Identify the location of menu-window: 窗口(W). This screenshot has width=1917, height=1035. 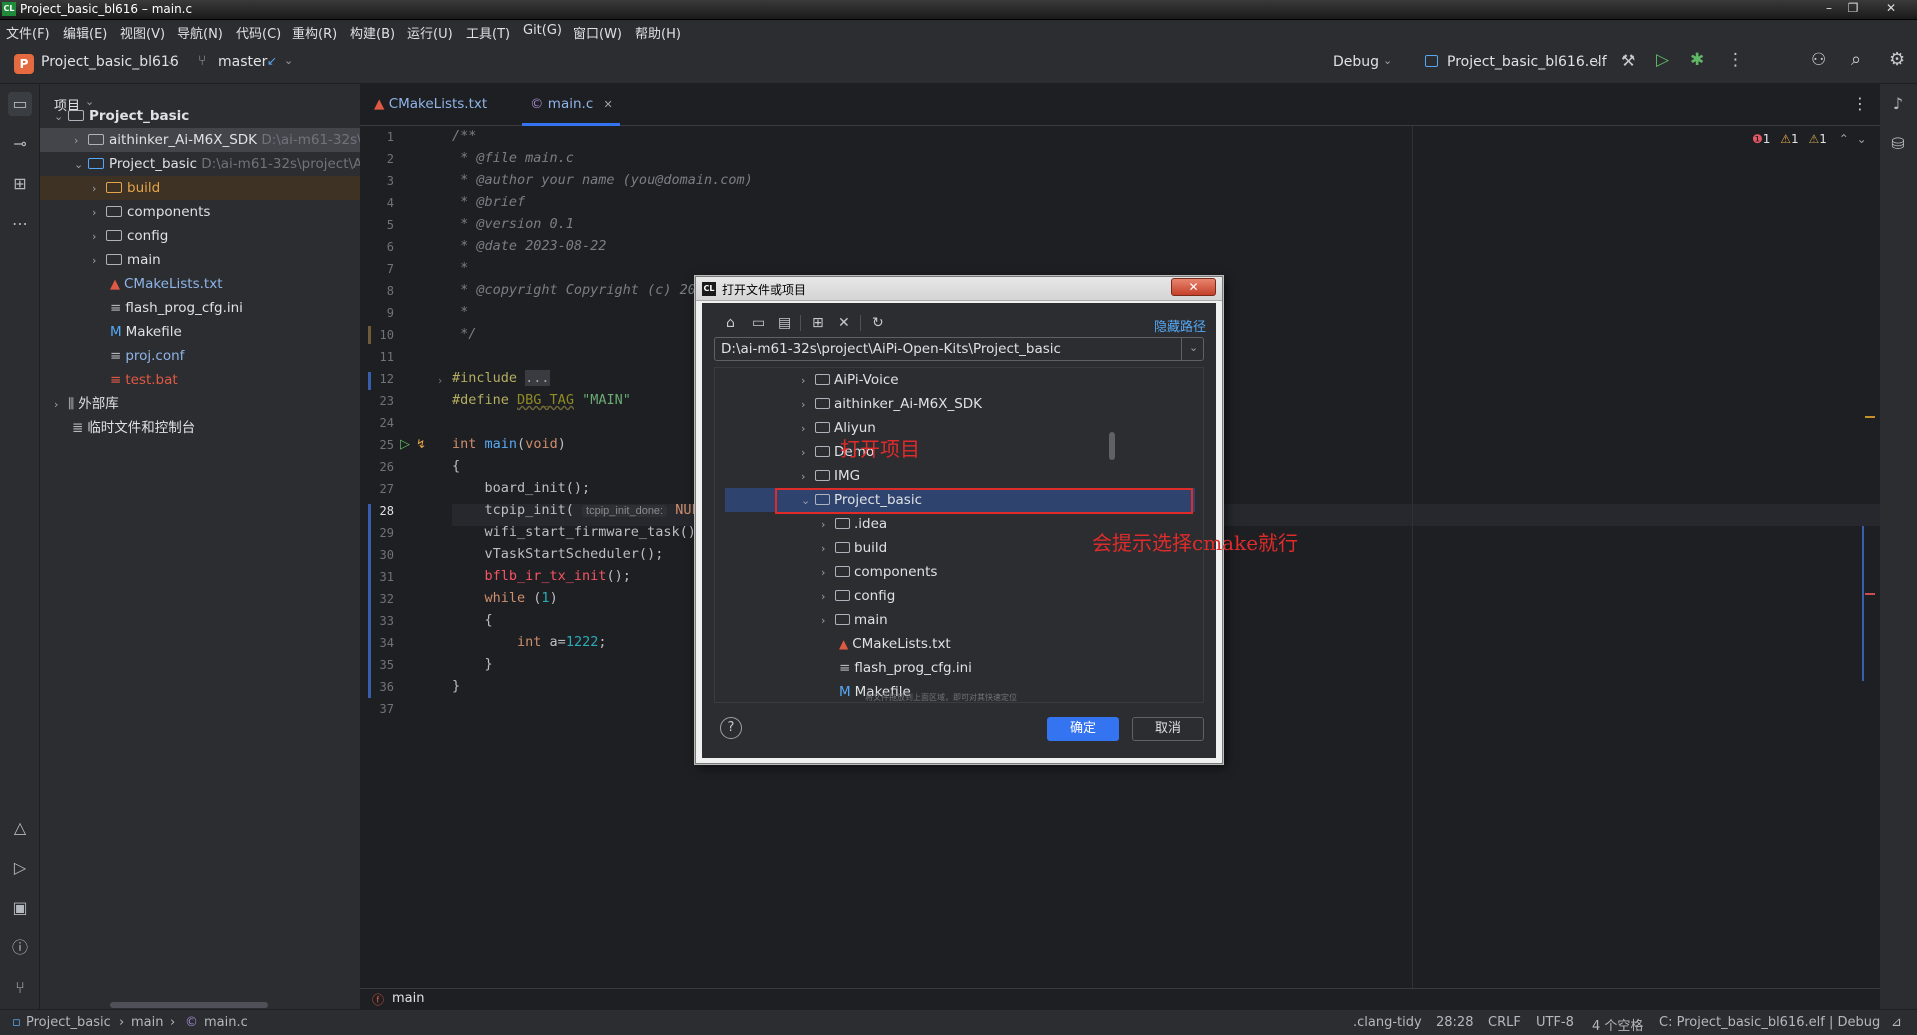
(597, 32).